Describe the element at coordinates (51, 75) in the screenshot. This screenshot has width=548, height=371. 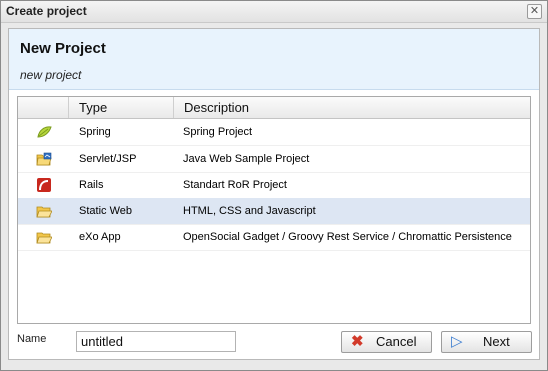
I see `page-subtitle: new project` at that location.